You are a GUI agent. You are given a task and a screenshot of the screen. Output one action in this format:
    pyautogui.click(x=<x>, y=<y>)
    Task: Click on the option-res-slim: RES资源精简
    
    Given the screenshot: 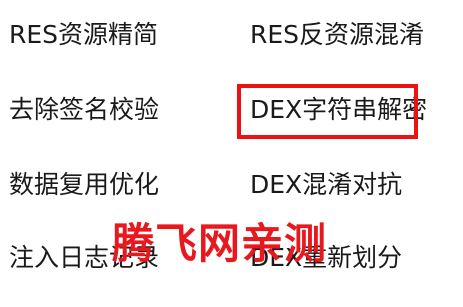 What is the action you would take?
    pyautogui.click(x=83, y=35)
    